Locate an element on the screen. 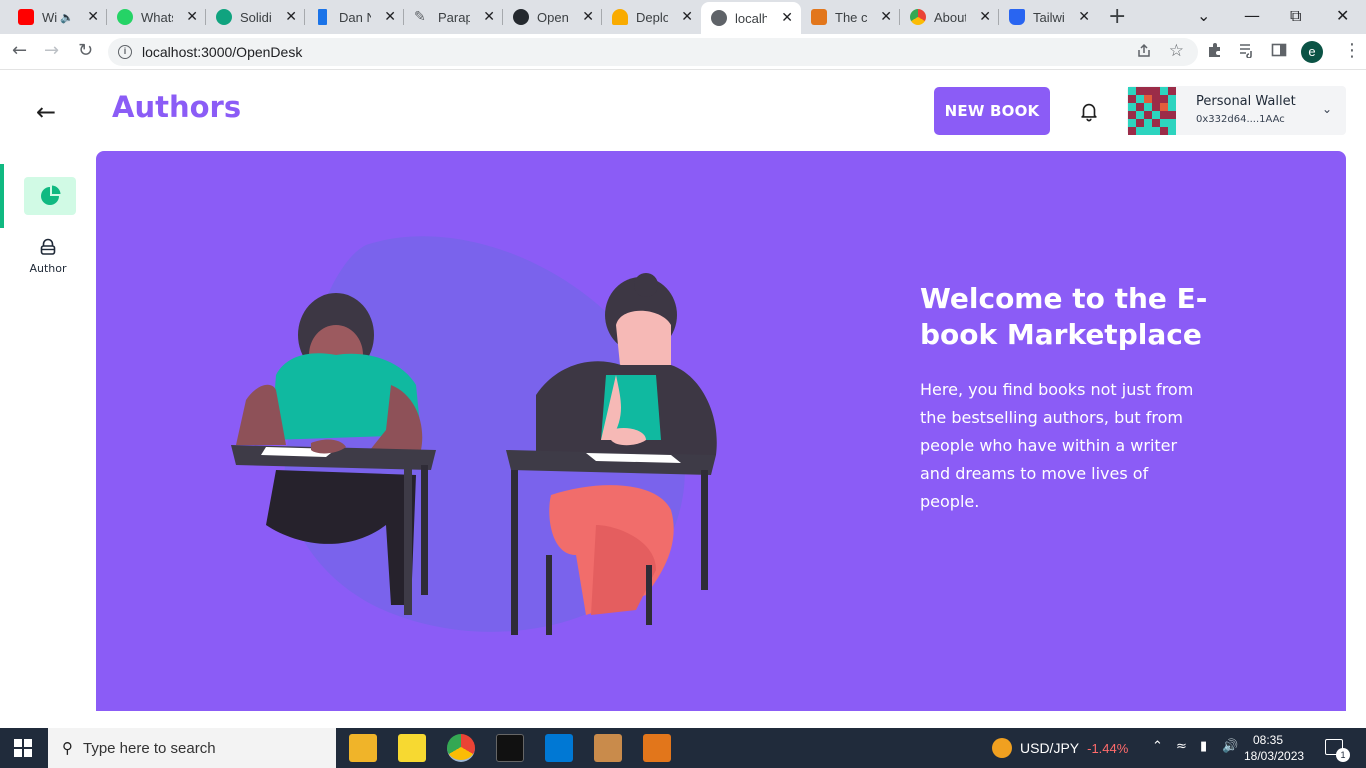 The height and width of the screenshot is (768, 1366). search-icon: ⚲ is located at coordinates (67, 748).